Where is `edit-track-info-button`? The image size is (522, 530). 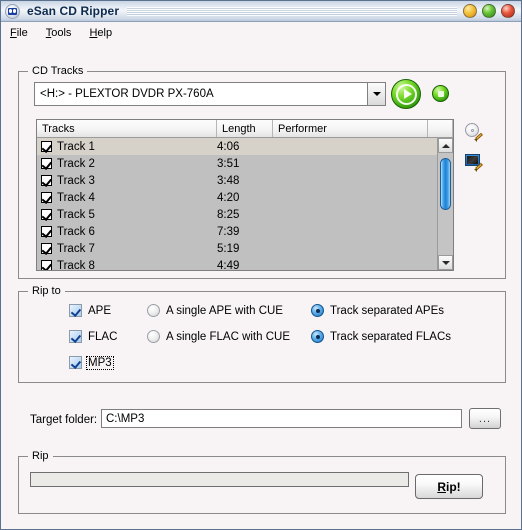
edit-track-info-button is located at coordinates (474, 162).